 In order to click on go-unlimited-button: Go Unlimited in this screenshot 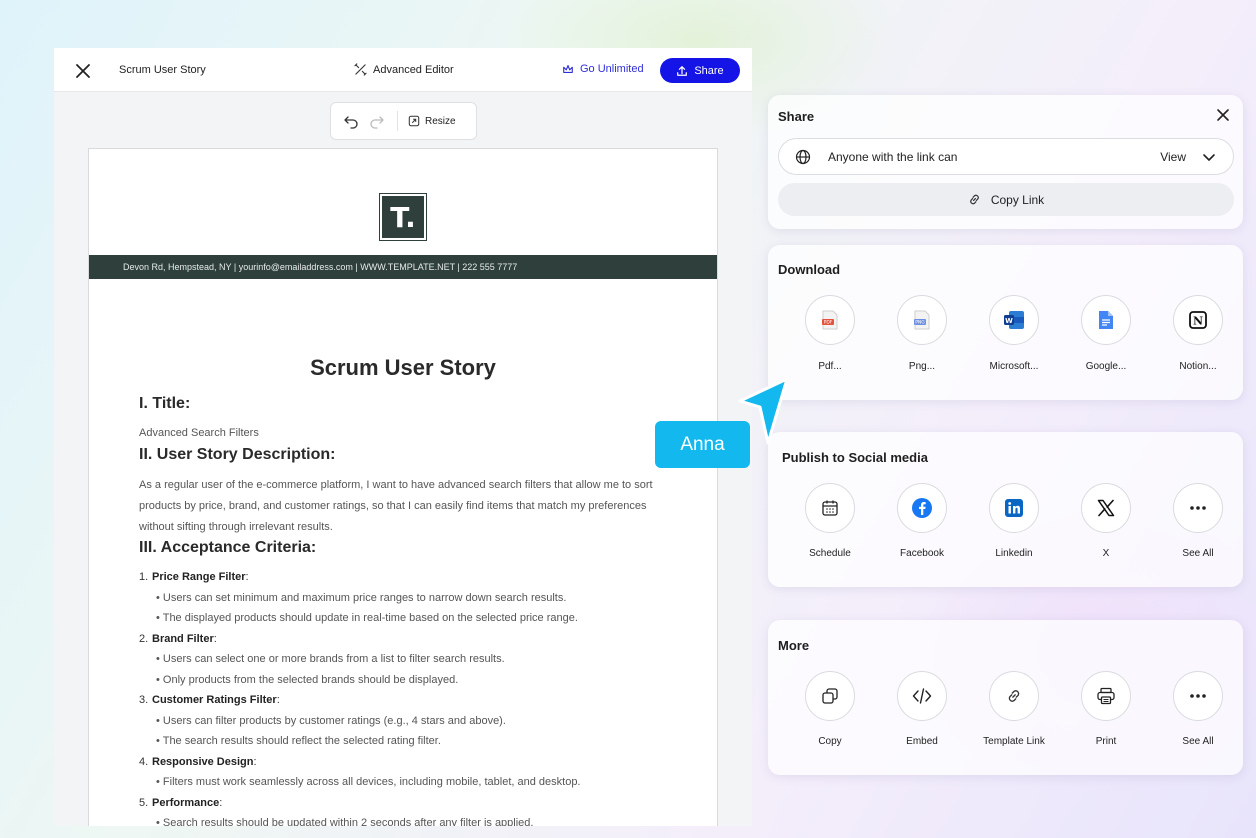, I will do `click(603, 69)`.